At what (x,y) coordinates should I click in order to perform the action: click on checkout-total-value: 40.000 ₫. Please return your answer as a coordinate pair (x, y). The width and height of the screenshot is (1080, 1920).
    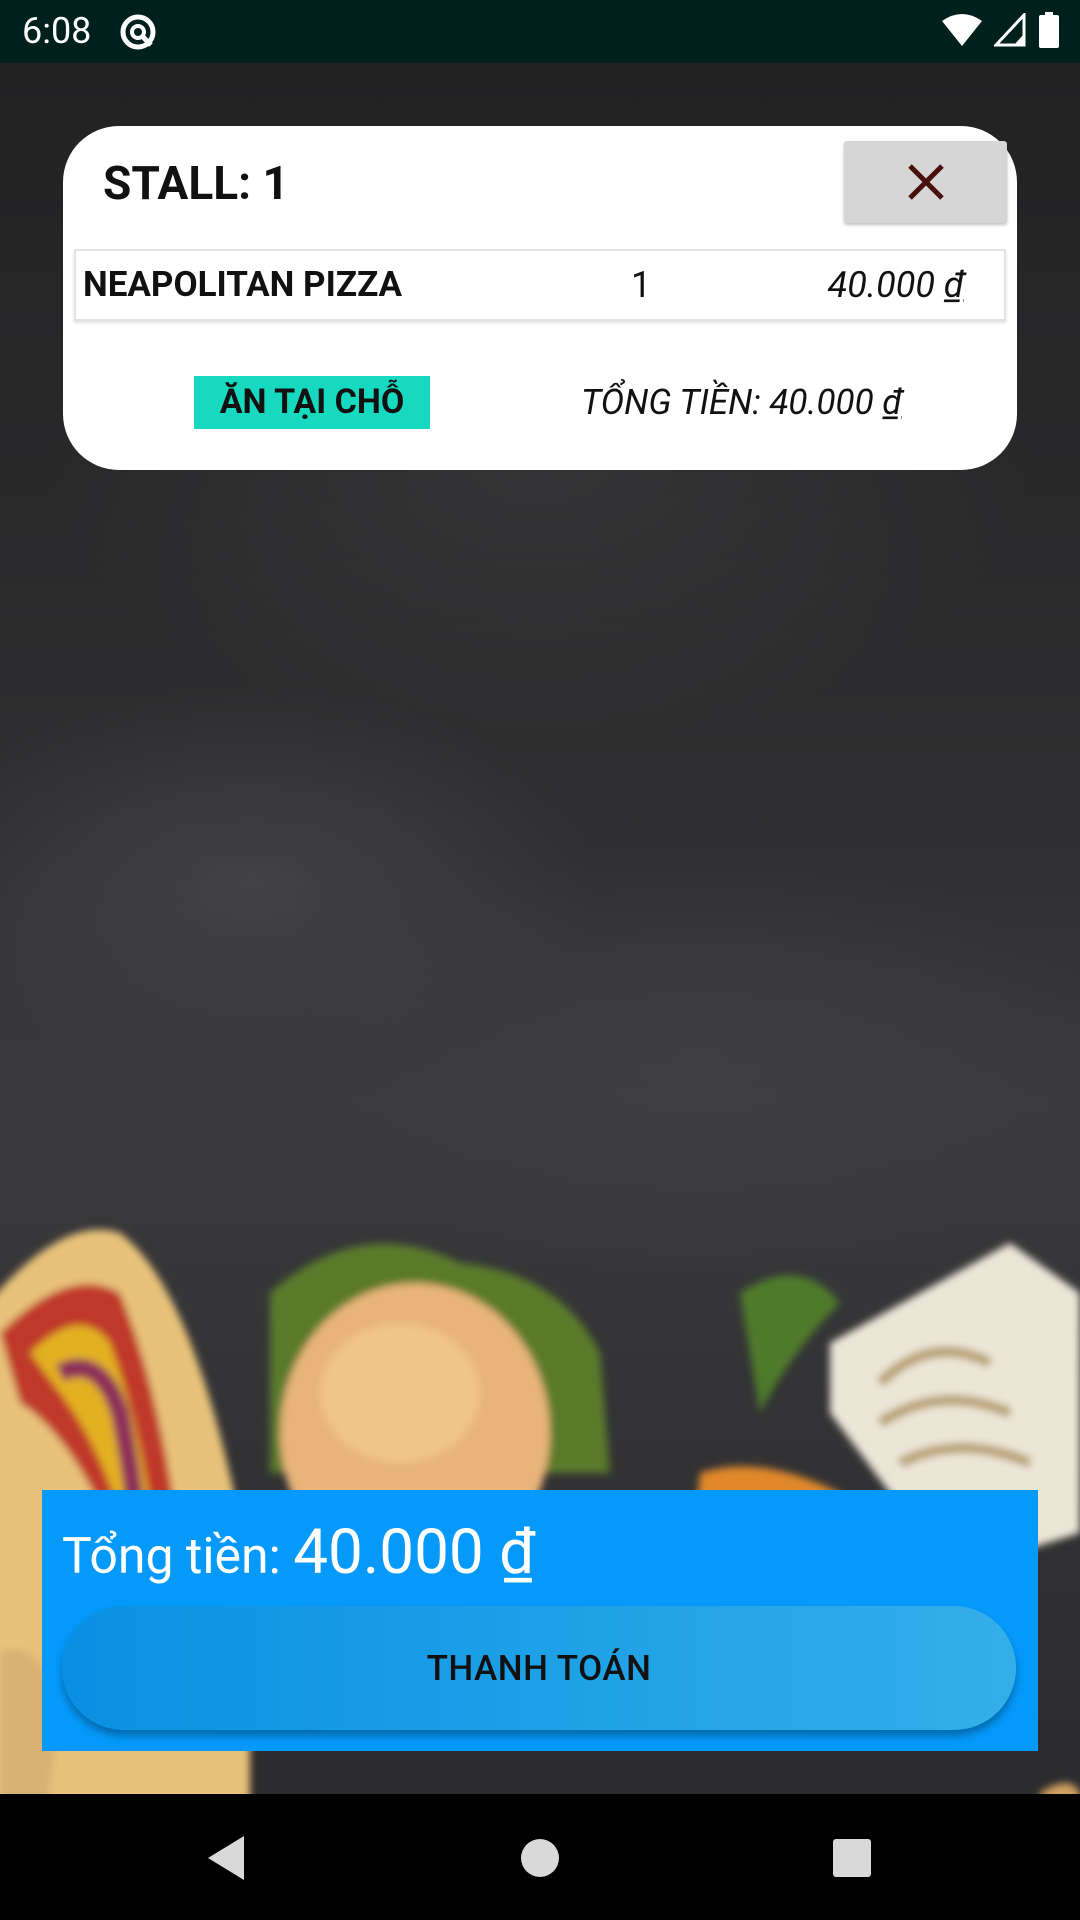
    Looking at the image, I should click on (414, 1552).